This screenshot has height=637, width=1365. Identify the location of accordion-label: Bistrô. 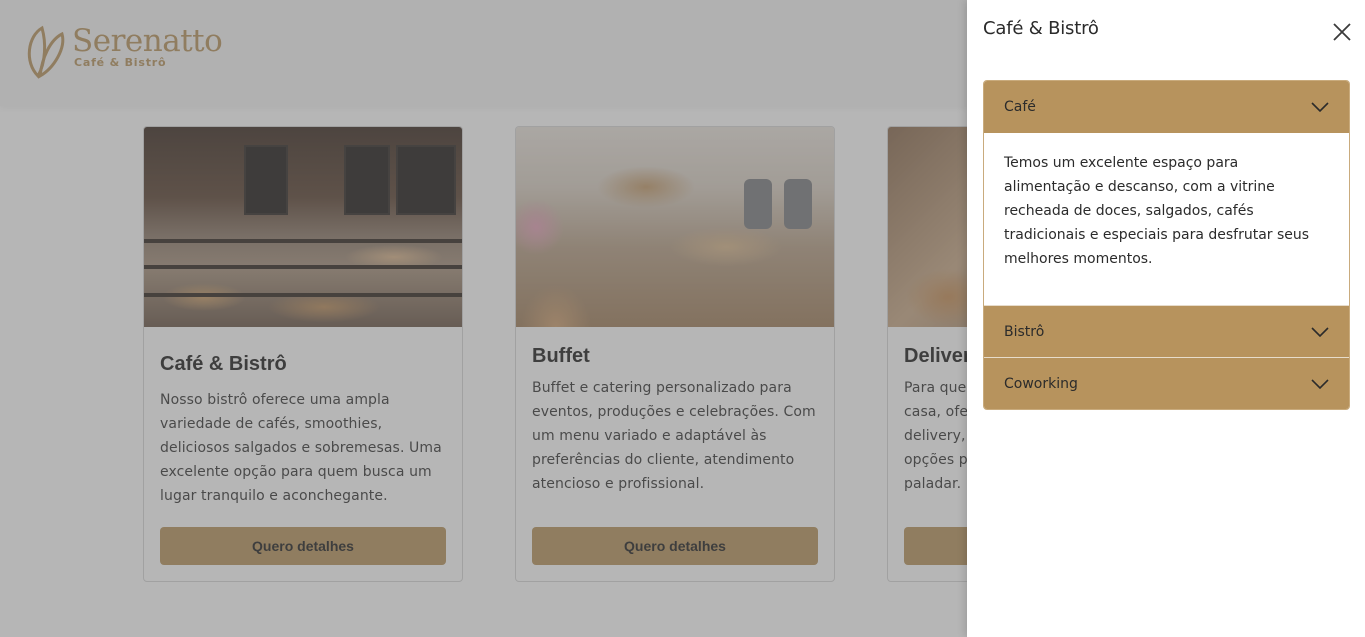
(1024, 331).